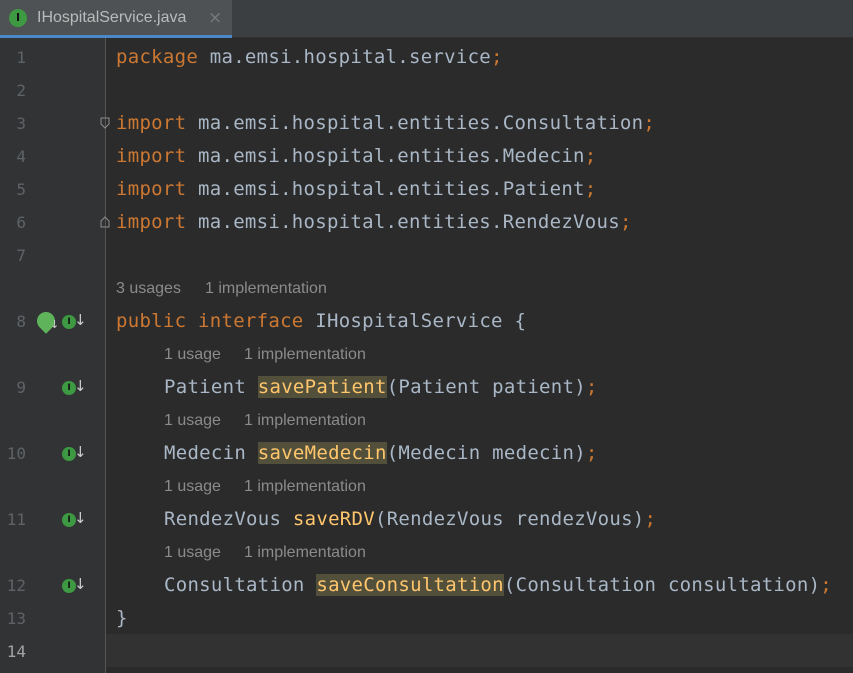 The width and height of the screenshot is (853, 673). What do you see at coordinates (410, 585) in the screenshot?
I see `method-name: saveConsultation` at bounding box center [410, 585].